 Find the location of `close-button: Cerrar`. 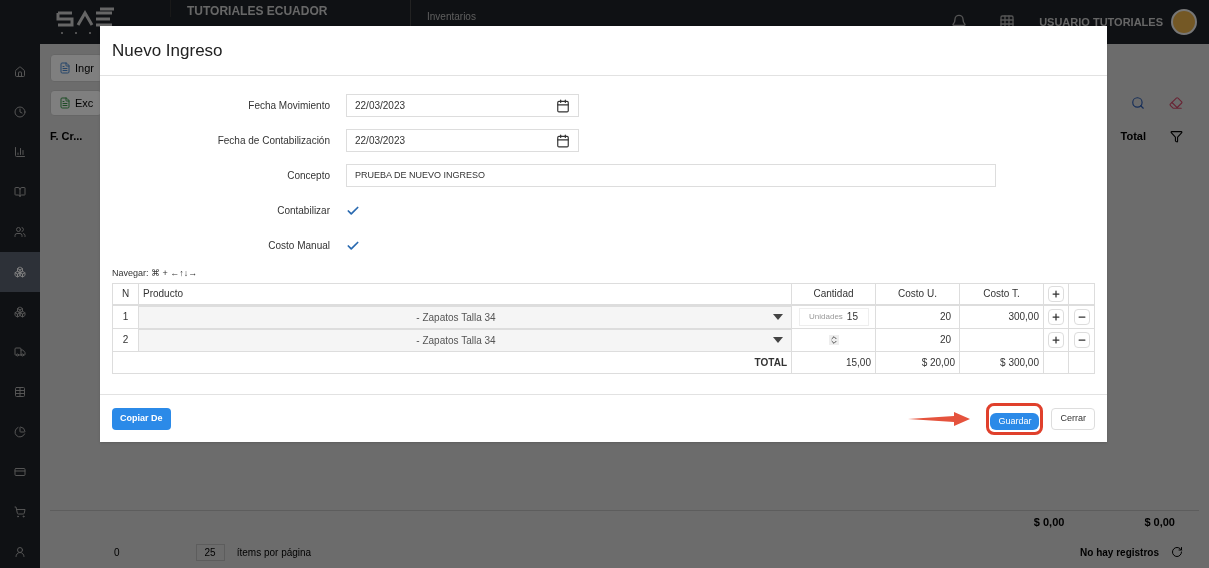

close-button: Cerrar is located at coordinates (1073, 418).